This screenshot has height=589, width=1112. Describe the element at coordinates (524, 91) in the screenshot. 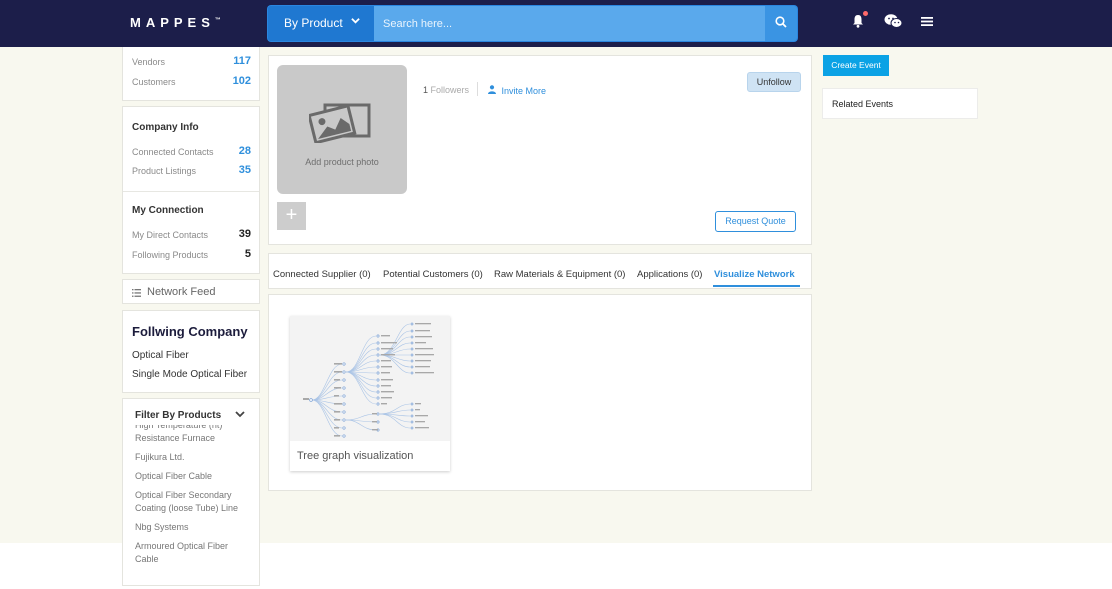

I see `invite-more-label: Invite More` at that location.